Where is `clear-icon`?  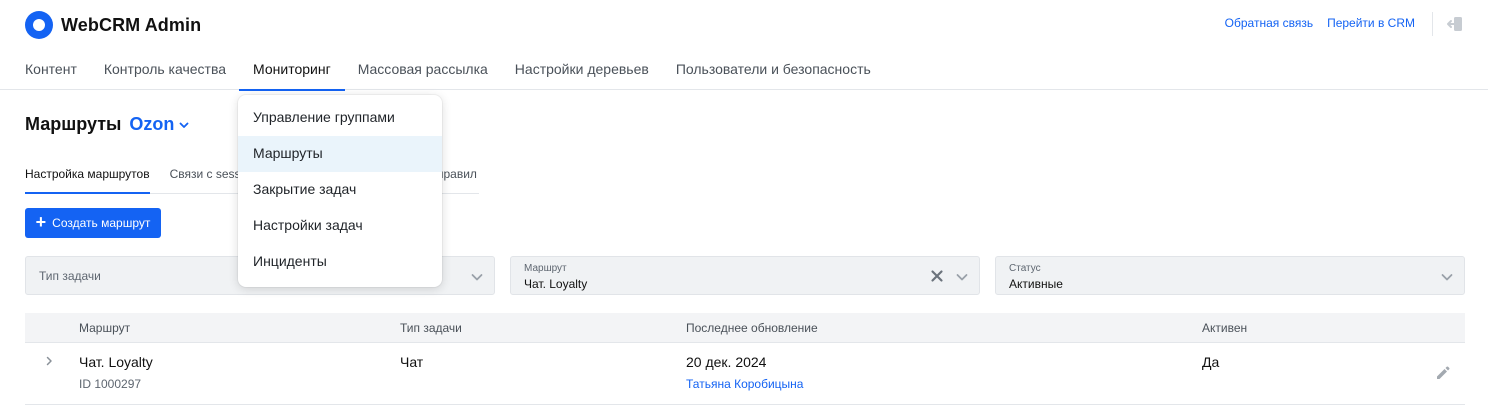
clear-icon is located at coordinates (937, 276).